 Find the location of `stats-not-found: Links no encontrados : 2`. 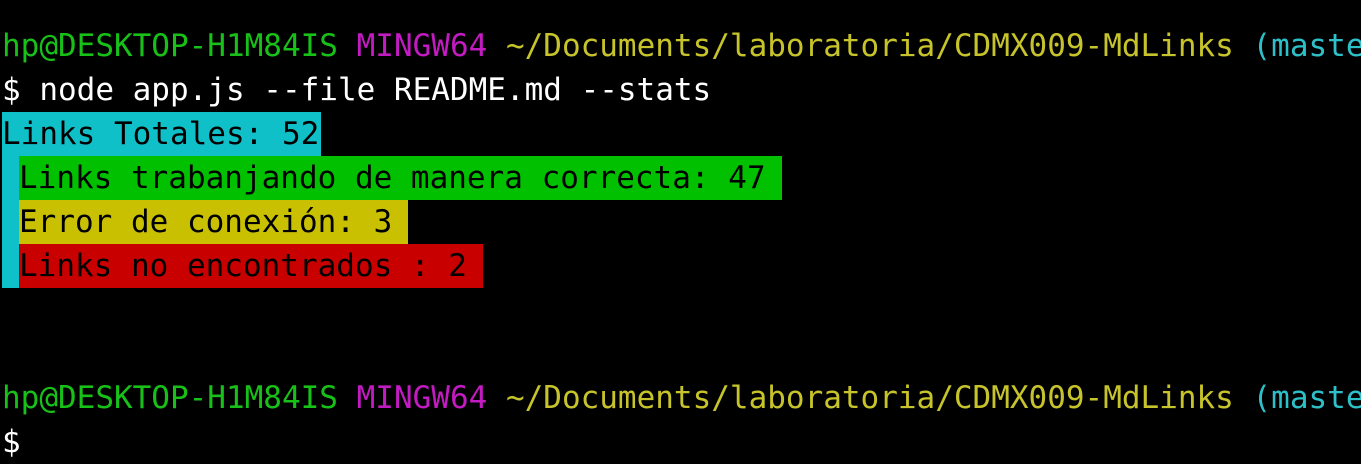

stats-not-found: Links no encontrados : 2 is located at coordinates (251, 266).